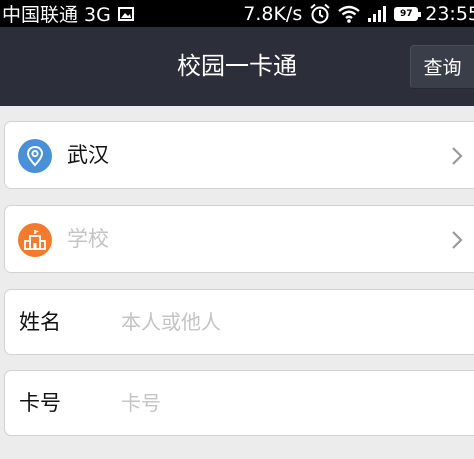  I want to click on page-title: 校园一卡通, so click(237, 66).